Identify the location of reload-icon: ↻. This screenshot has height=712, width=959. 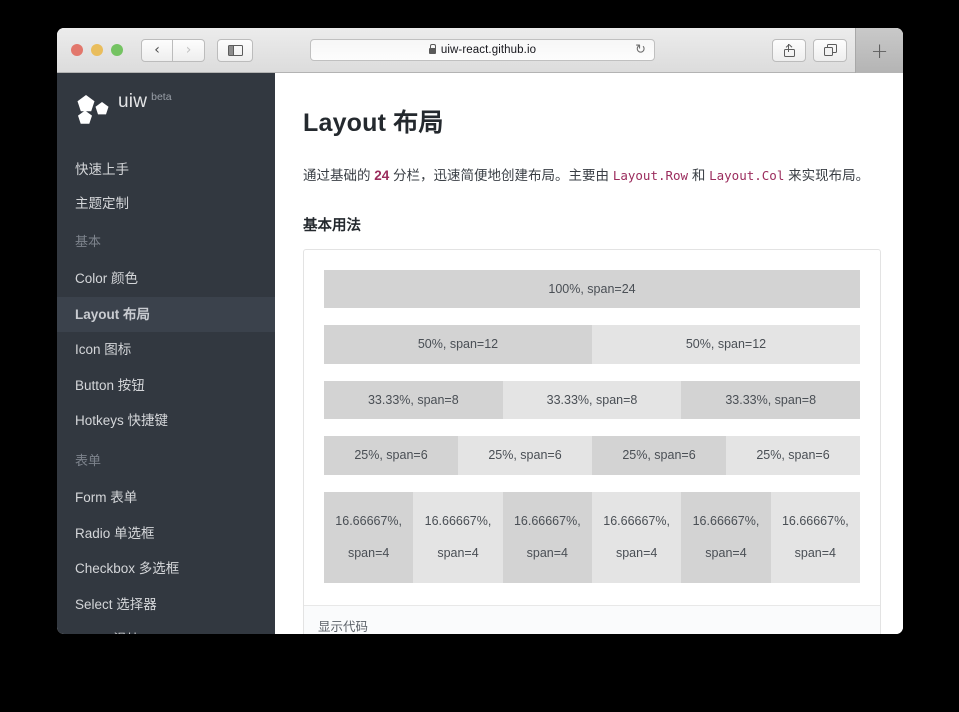
(640, 50).